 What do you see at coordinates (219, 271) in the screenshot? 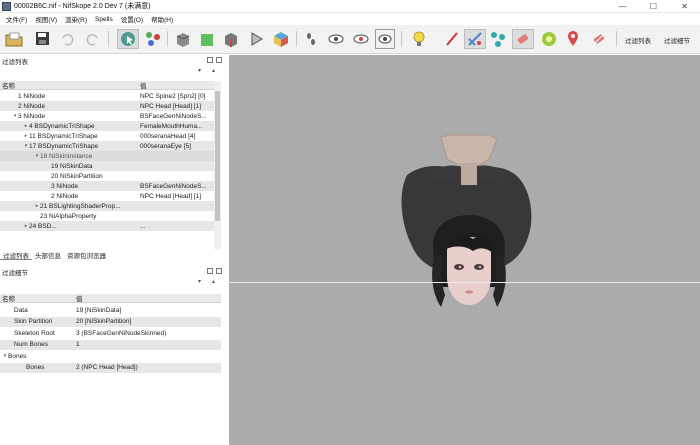
I see `close-details-icon` at bounding box center [219, 271].